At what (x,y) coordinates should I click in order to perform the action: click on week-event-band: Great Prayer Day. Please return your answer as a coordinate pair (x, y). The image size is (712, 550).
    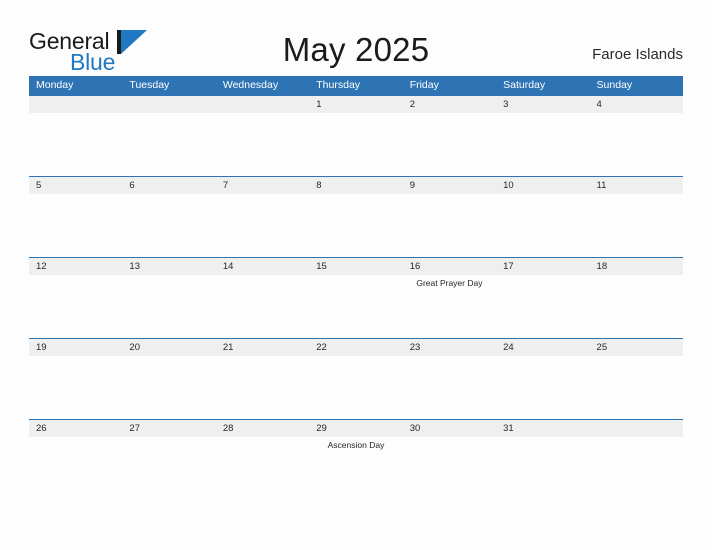
    Looking at the image, I should click on (356, 306).